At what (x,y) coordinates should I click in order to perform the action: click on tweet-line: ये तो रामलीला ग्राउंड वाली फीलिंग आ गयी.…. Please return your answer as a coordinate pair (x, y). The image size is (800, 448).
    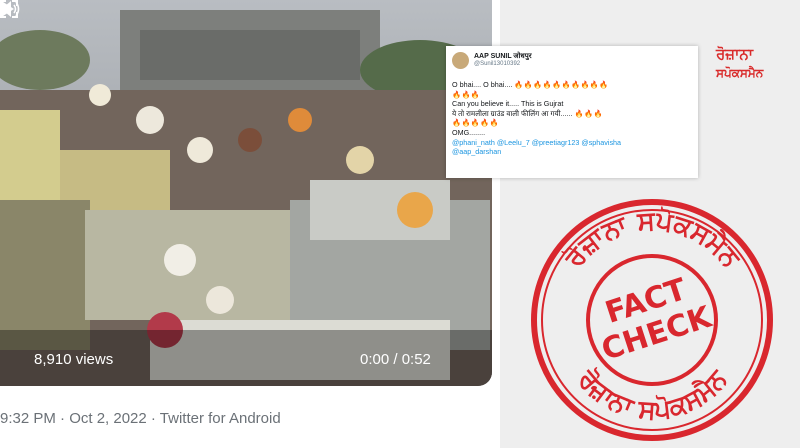
    Looking at the image, I should click on (527, 113).